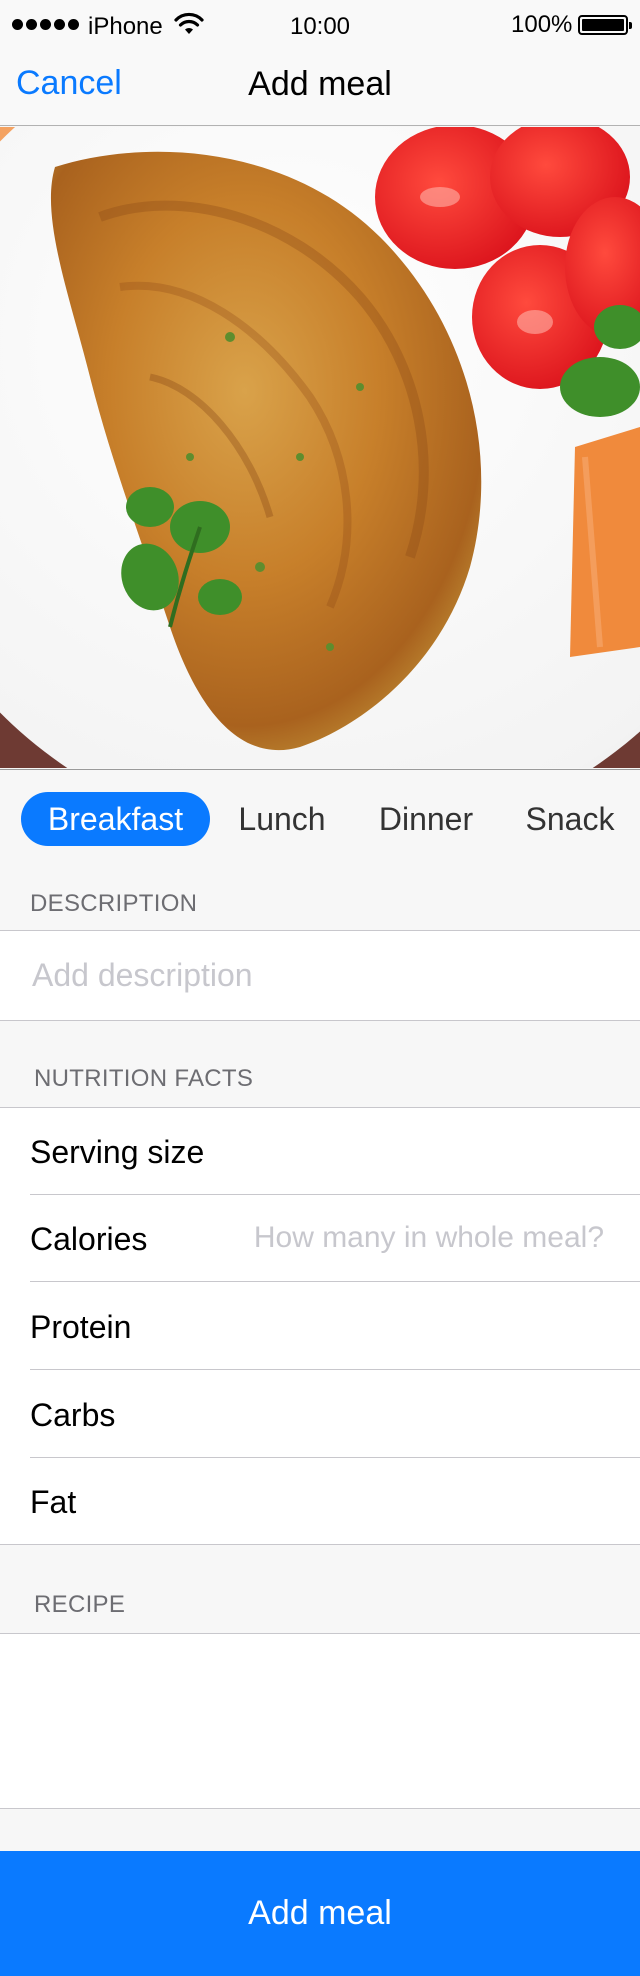 The height and width of the screenshot is (1976, 640). I want to click on fat-input, so click(417, 1501).